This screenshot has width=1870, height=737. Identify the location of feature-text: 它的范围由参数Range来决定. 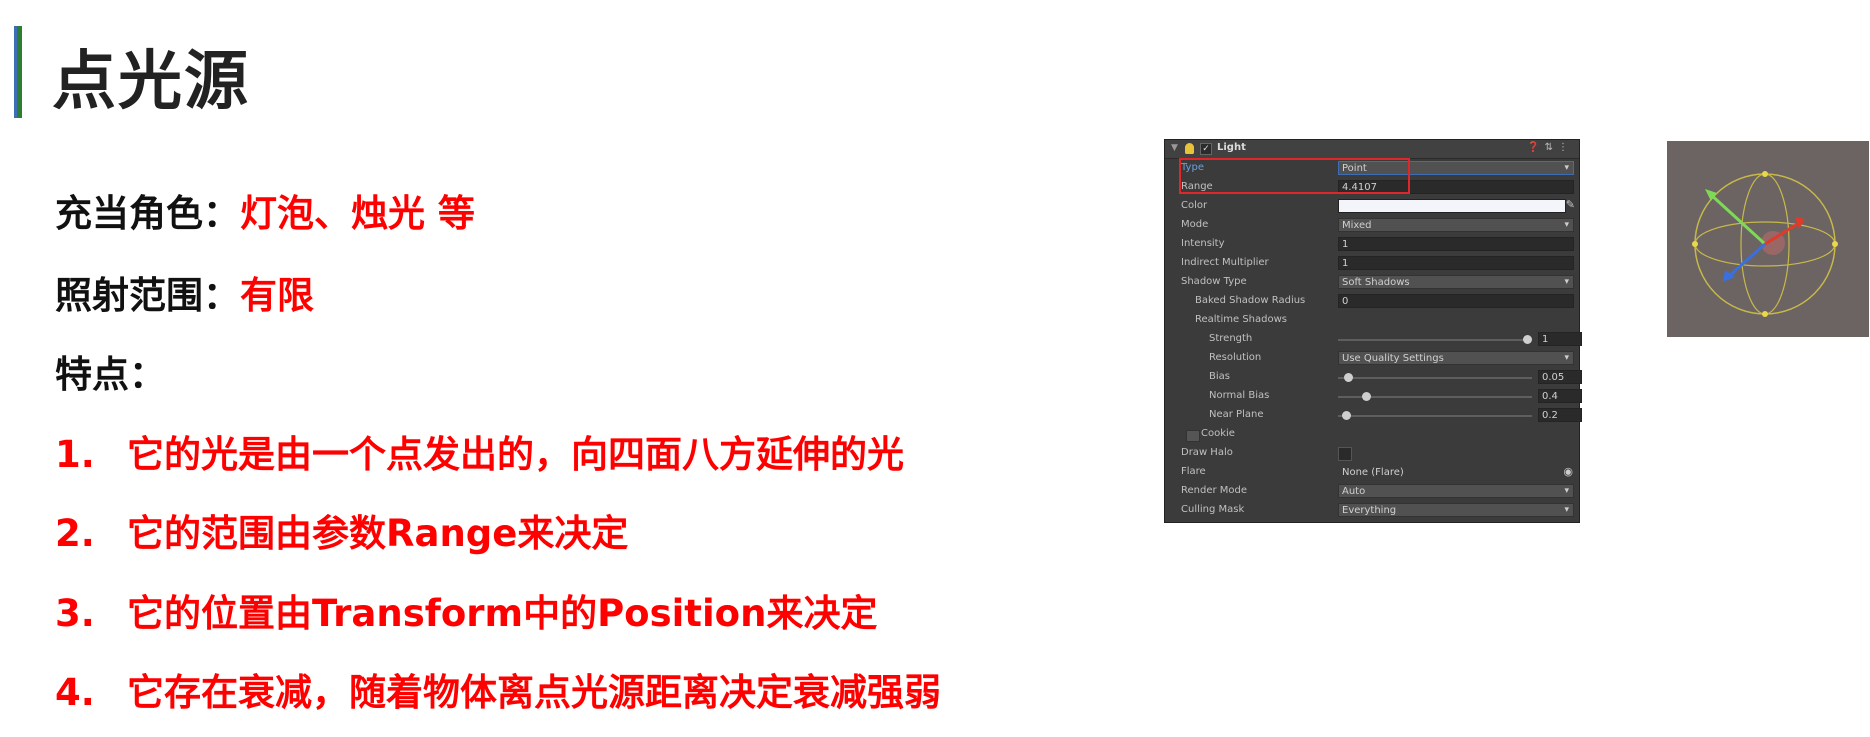
(378, 533).